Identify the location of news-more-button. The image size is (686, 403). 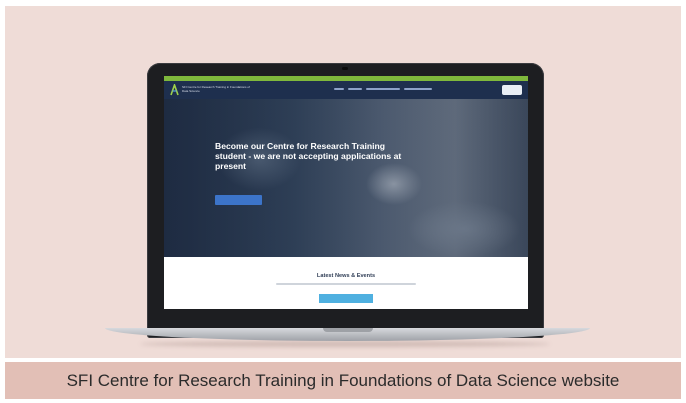
(346, 298).